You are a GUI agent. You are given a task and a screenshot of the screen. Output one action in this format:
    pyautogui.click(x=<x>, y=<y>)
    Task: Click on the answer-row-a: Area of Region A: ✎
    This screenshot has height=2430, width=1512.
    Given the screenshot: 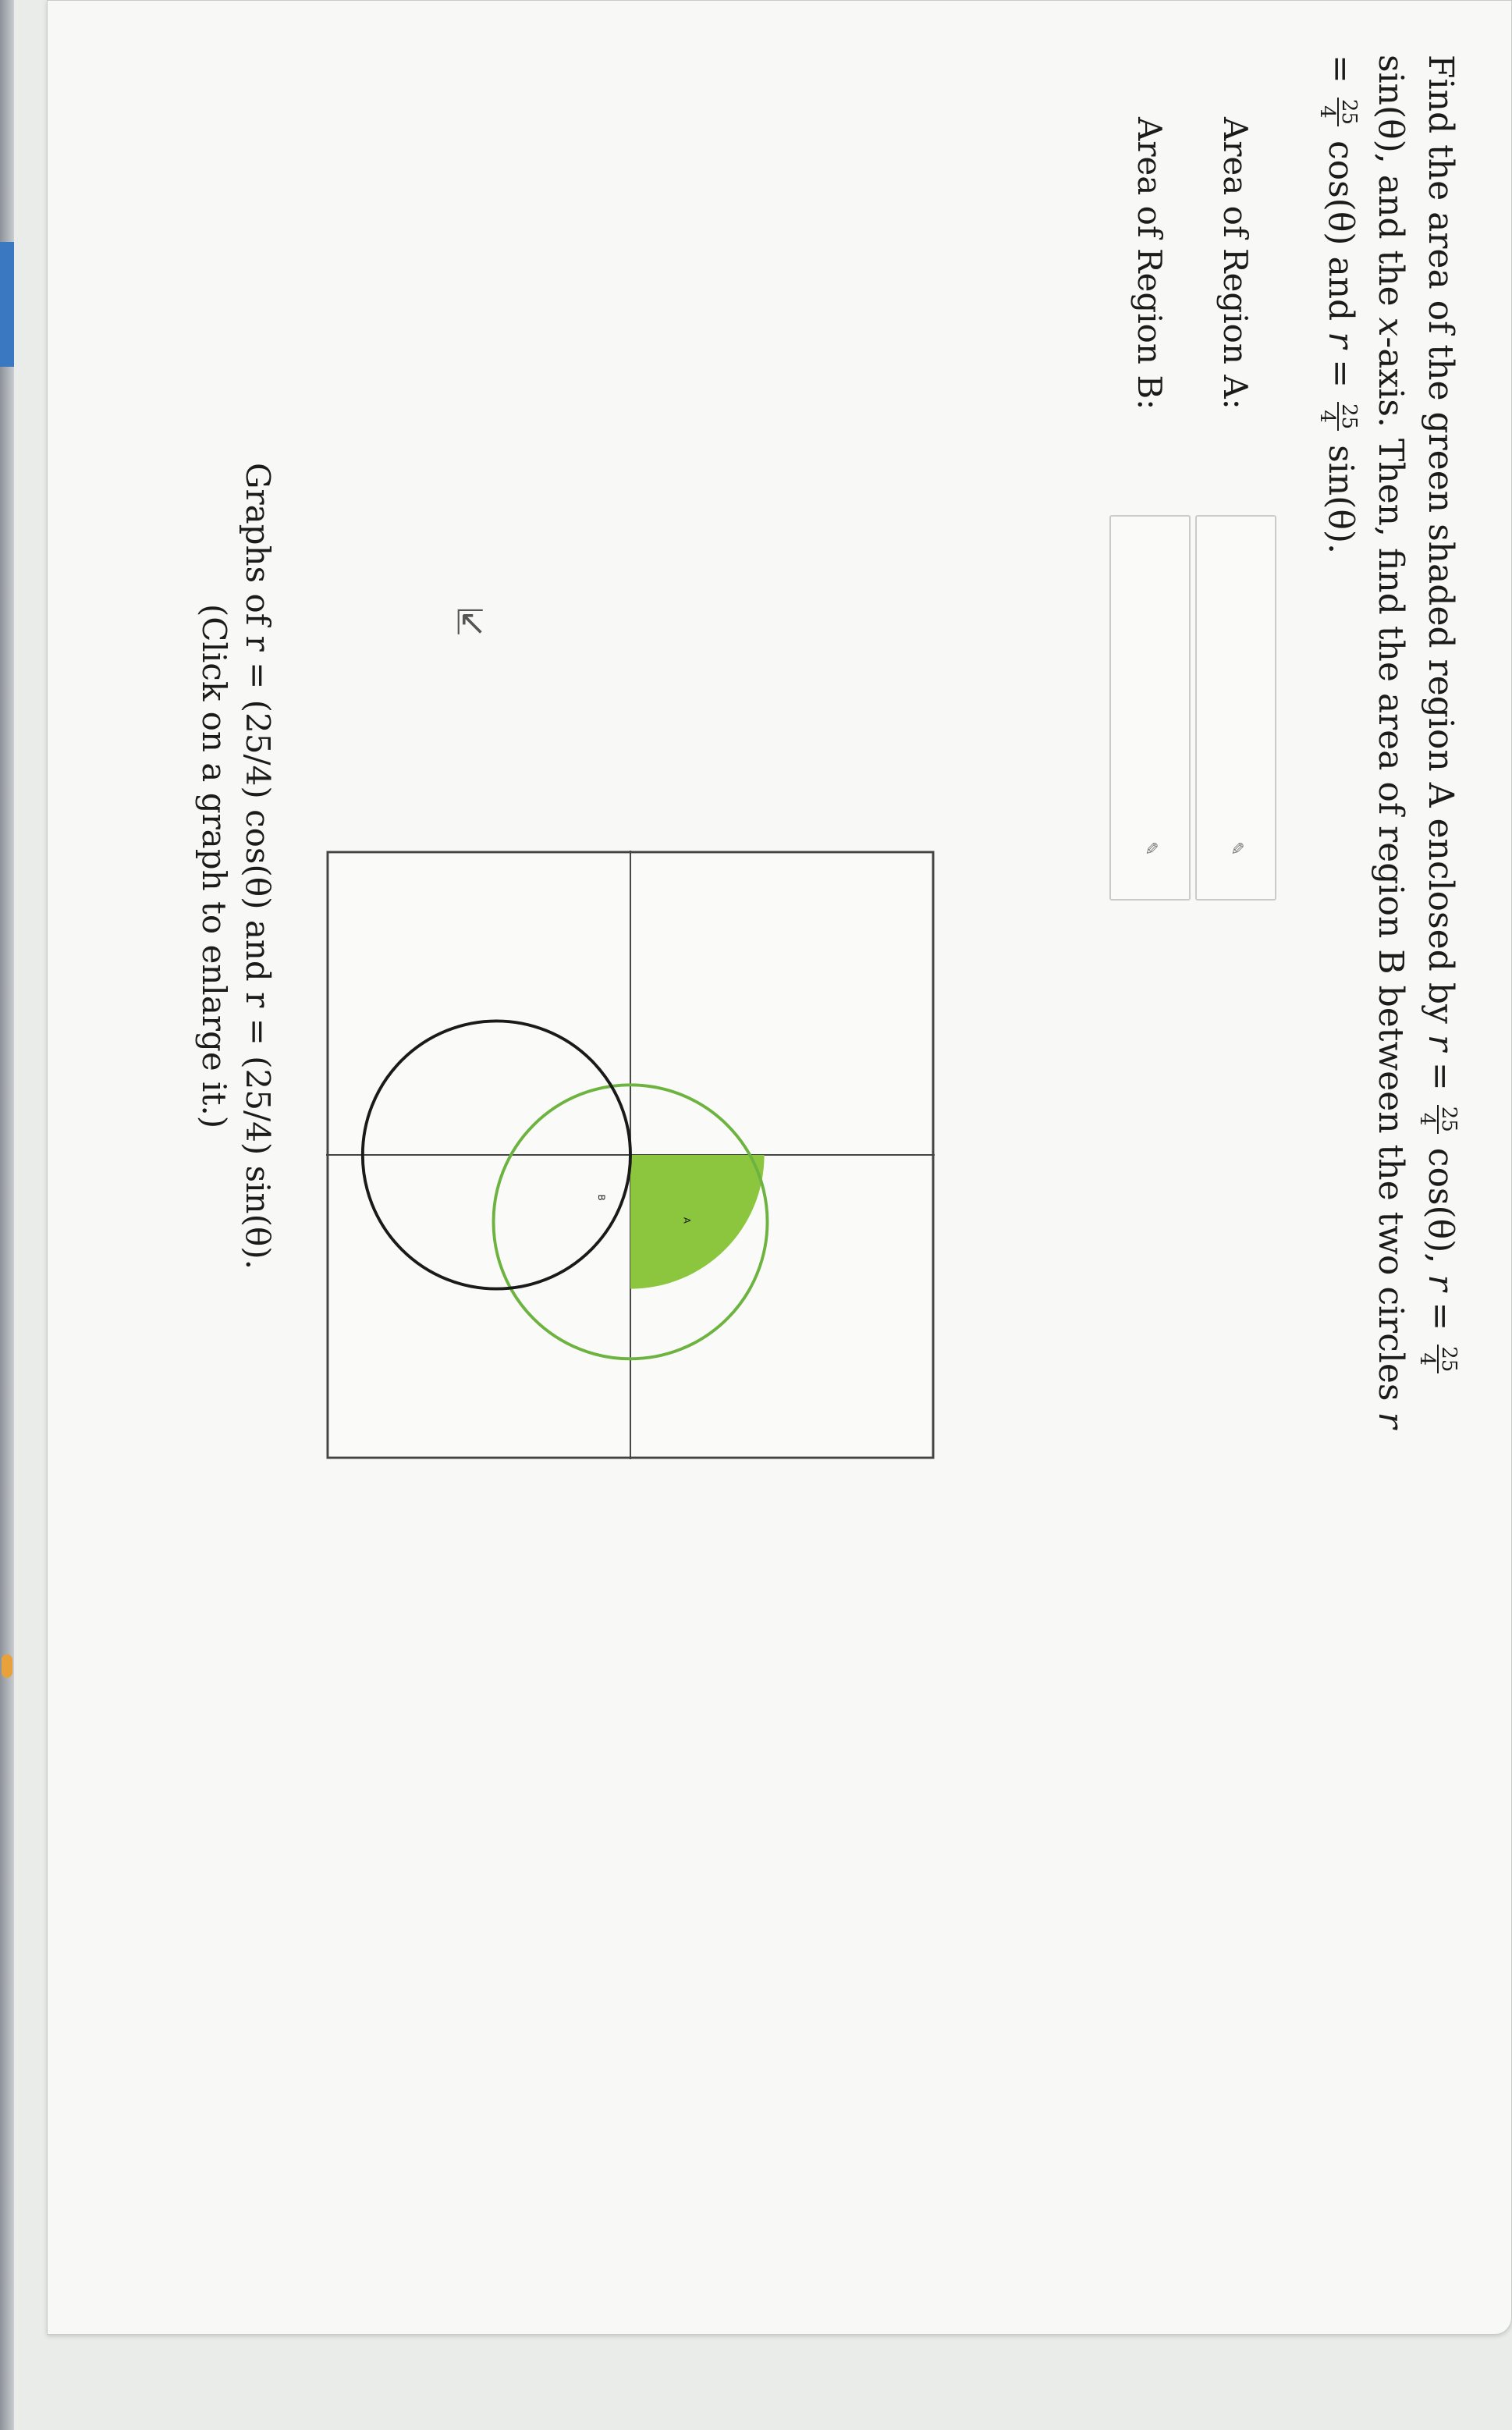 What is the action you would take?
    pyautogui.click(x=1234, y=835)
    